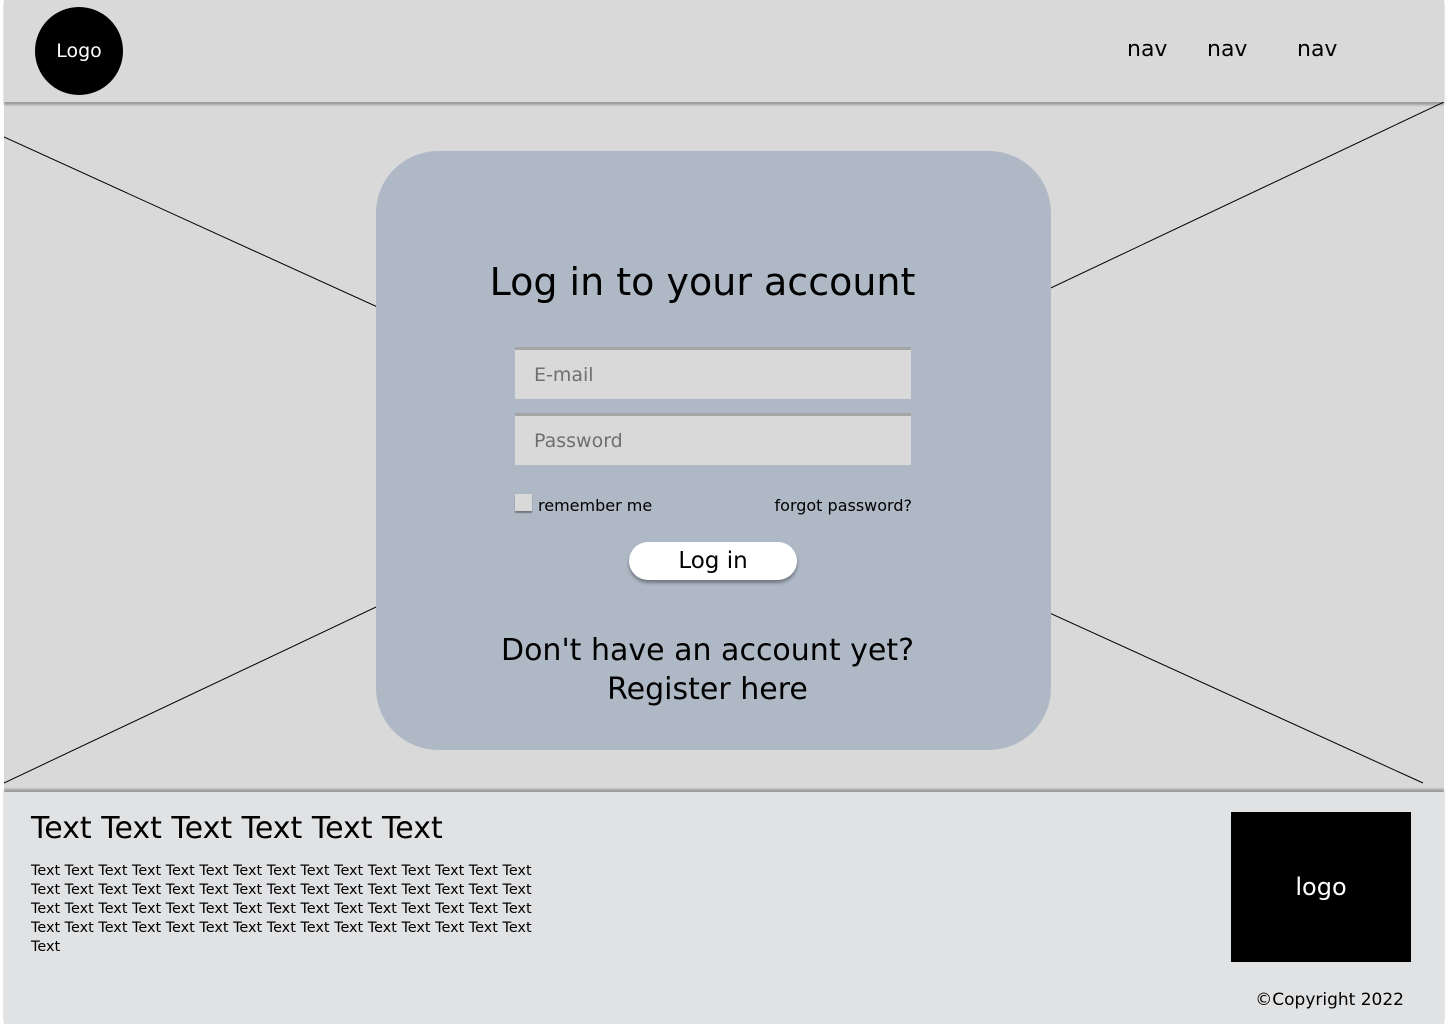 This screenshot has height=1024, width=1448. What do you see at coordinates (843, 506) in the screenshot?
I see `forgot-password-link: forgot password?` at bounding box center [843, 506].